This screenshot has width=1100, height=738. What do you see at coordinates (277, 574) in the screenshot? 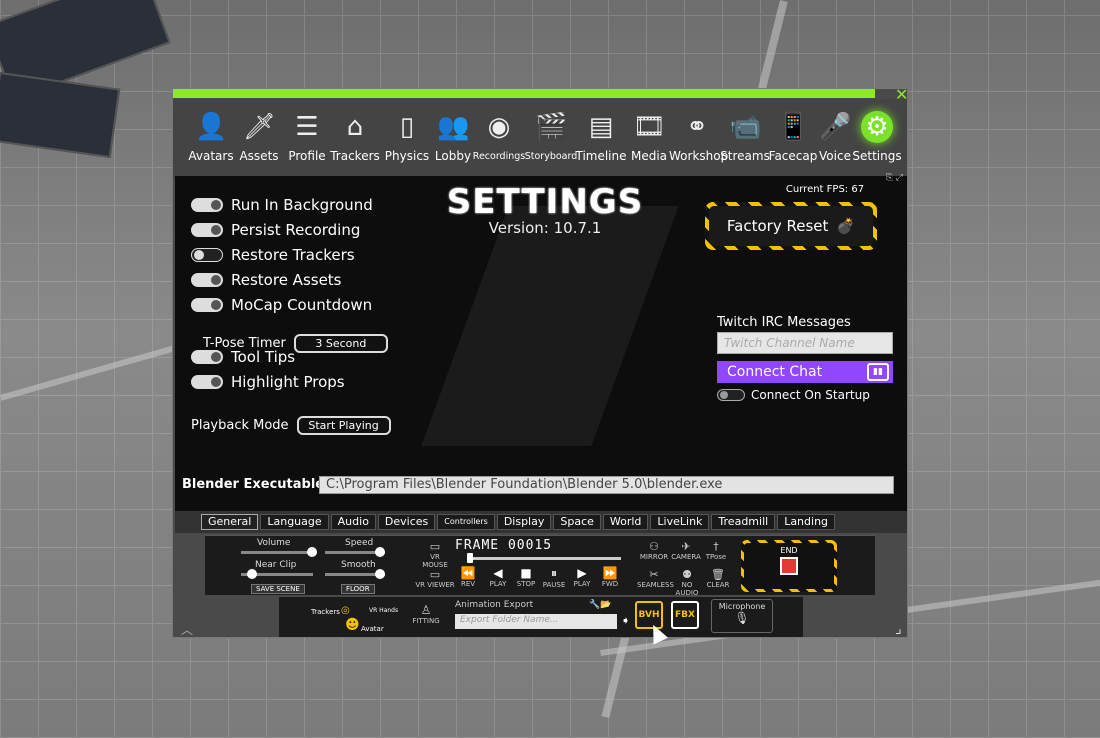
I see `near-clip-slider` at bounding box center [277, 574].